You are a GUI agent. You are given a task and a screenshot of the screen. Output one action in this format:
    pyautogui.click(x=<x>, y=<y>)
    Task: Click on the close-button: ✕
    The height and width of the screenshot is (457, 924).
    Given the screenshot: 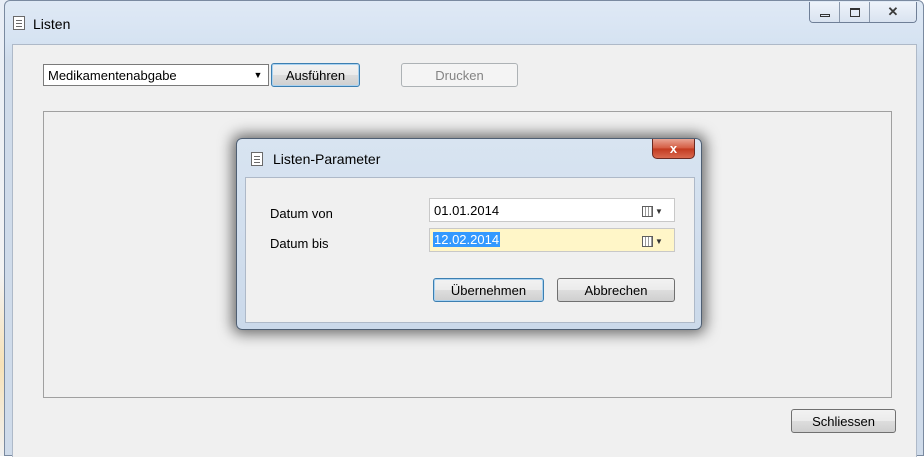 What is the action you would take?
    pyautogui.click(x=893, y=12)
    